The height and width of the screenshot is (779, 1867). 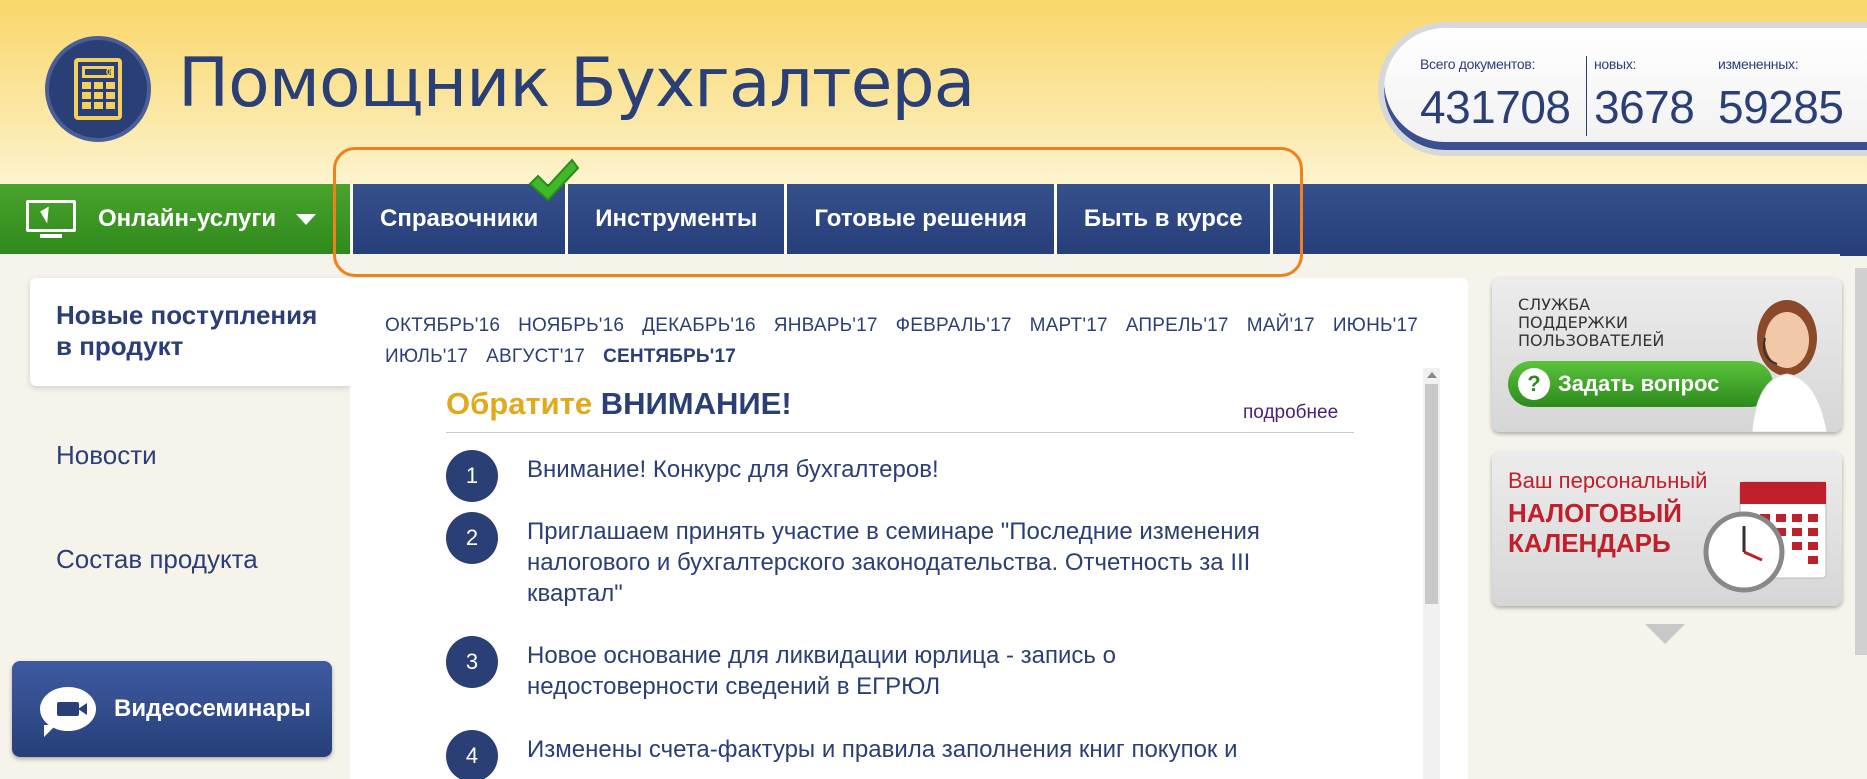 I want to click on calculator-icon: 0, so click(x=98, y=89).